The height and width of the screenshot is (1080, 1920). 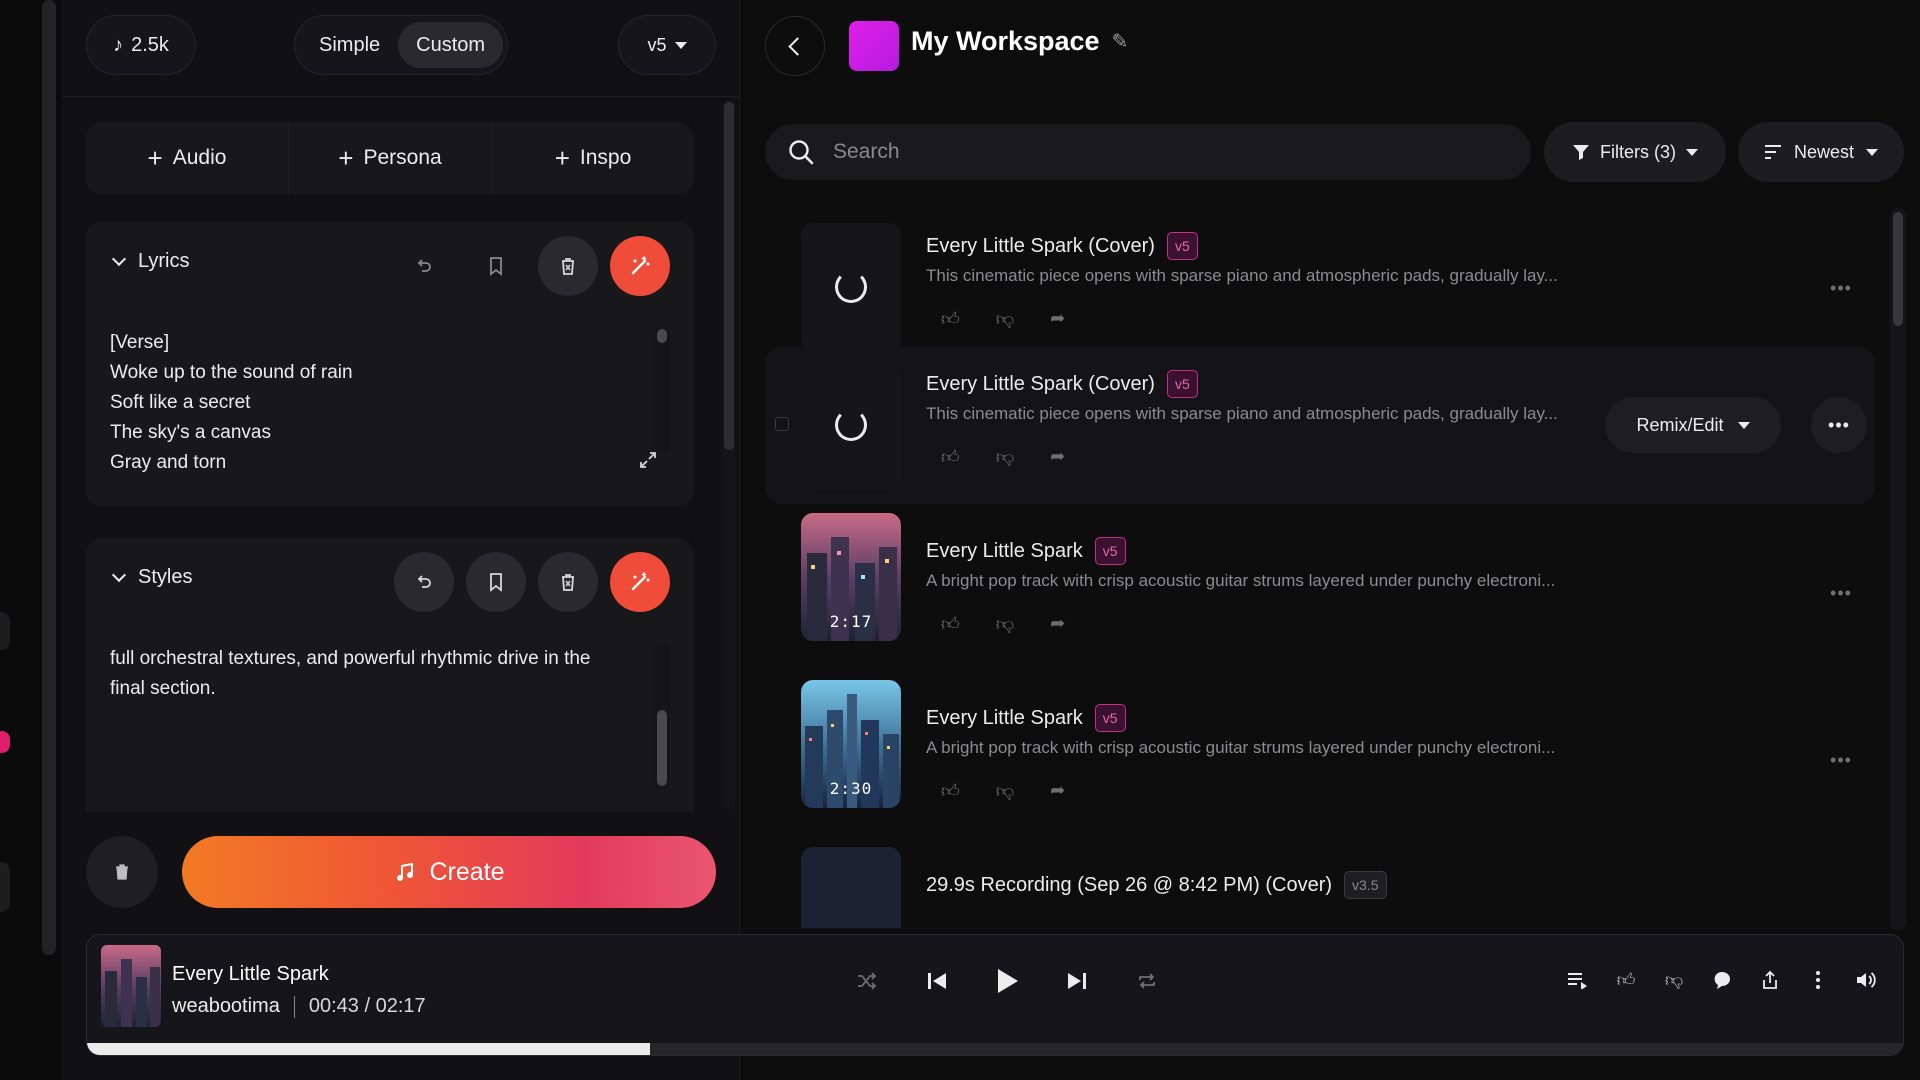 What do you see at coordinates (451, 45) in the screenshot?
I see `mode-custom-button: Custom` at bounding box center [451, 45].